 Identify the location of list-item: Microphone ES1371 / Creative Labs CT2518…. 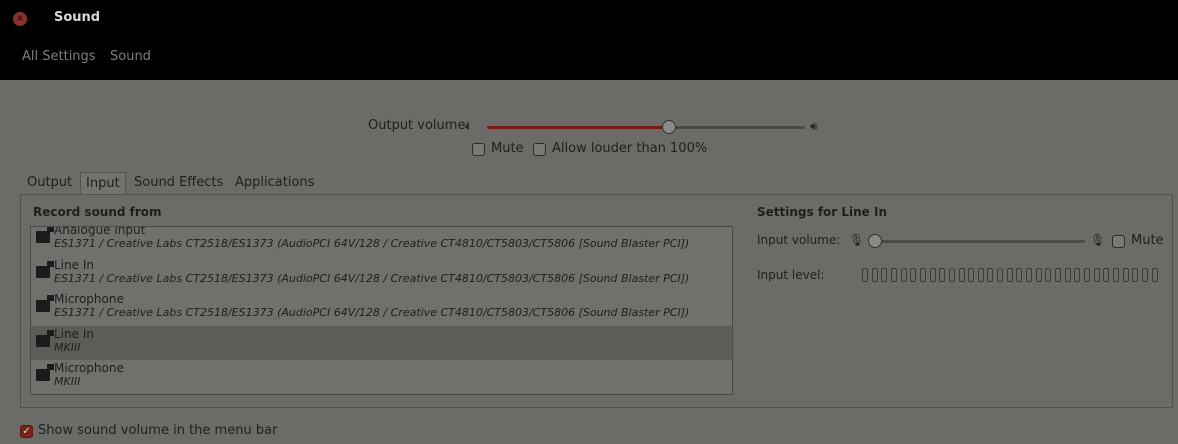
(381, 308).